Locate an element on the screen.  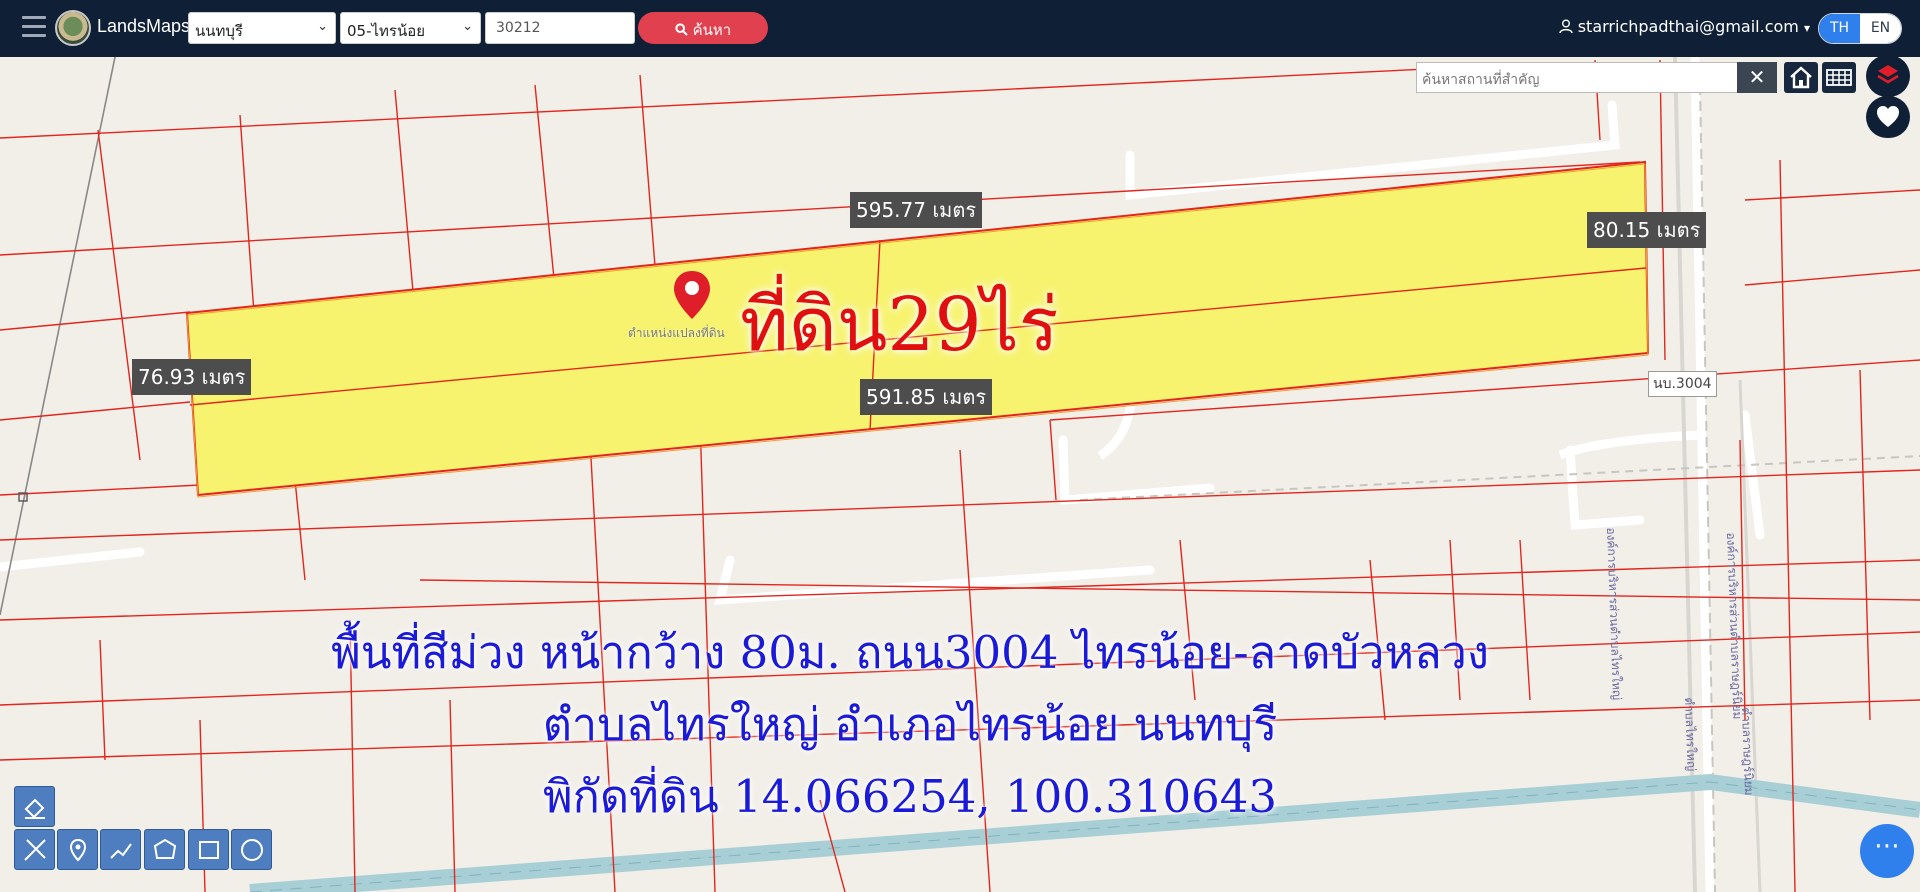
close-icon: ✕ is located at coordinates (1757, 77).